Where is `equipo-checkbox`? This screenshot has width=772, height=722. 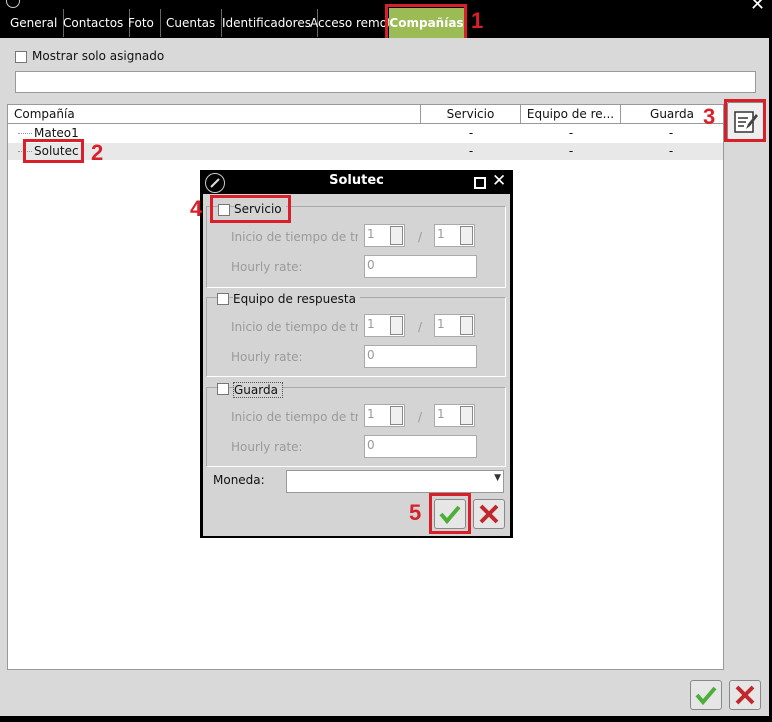 equipo-checkbox is located at coordinates (223, 299).